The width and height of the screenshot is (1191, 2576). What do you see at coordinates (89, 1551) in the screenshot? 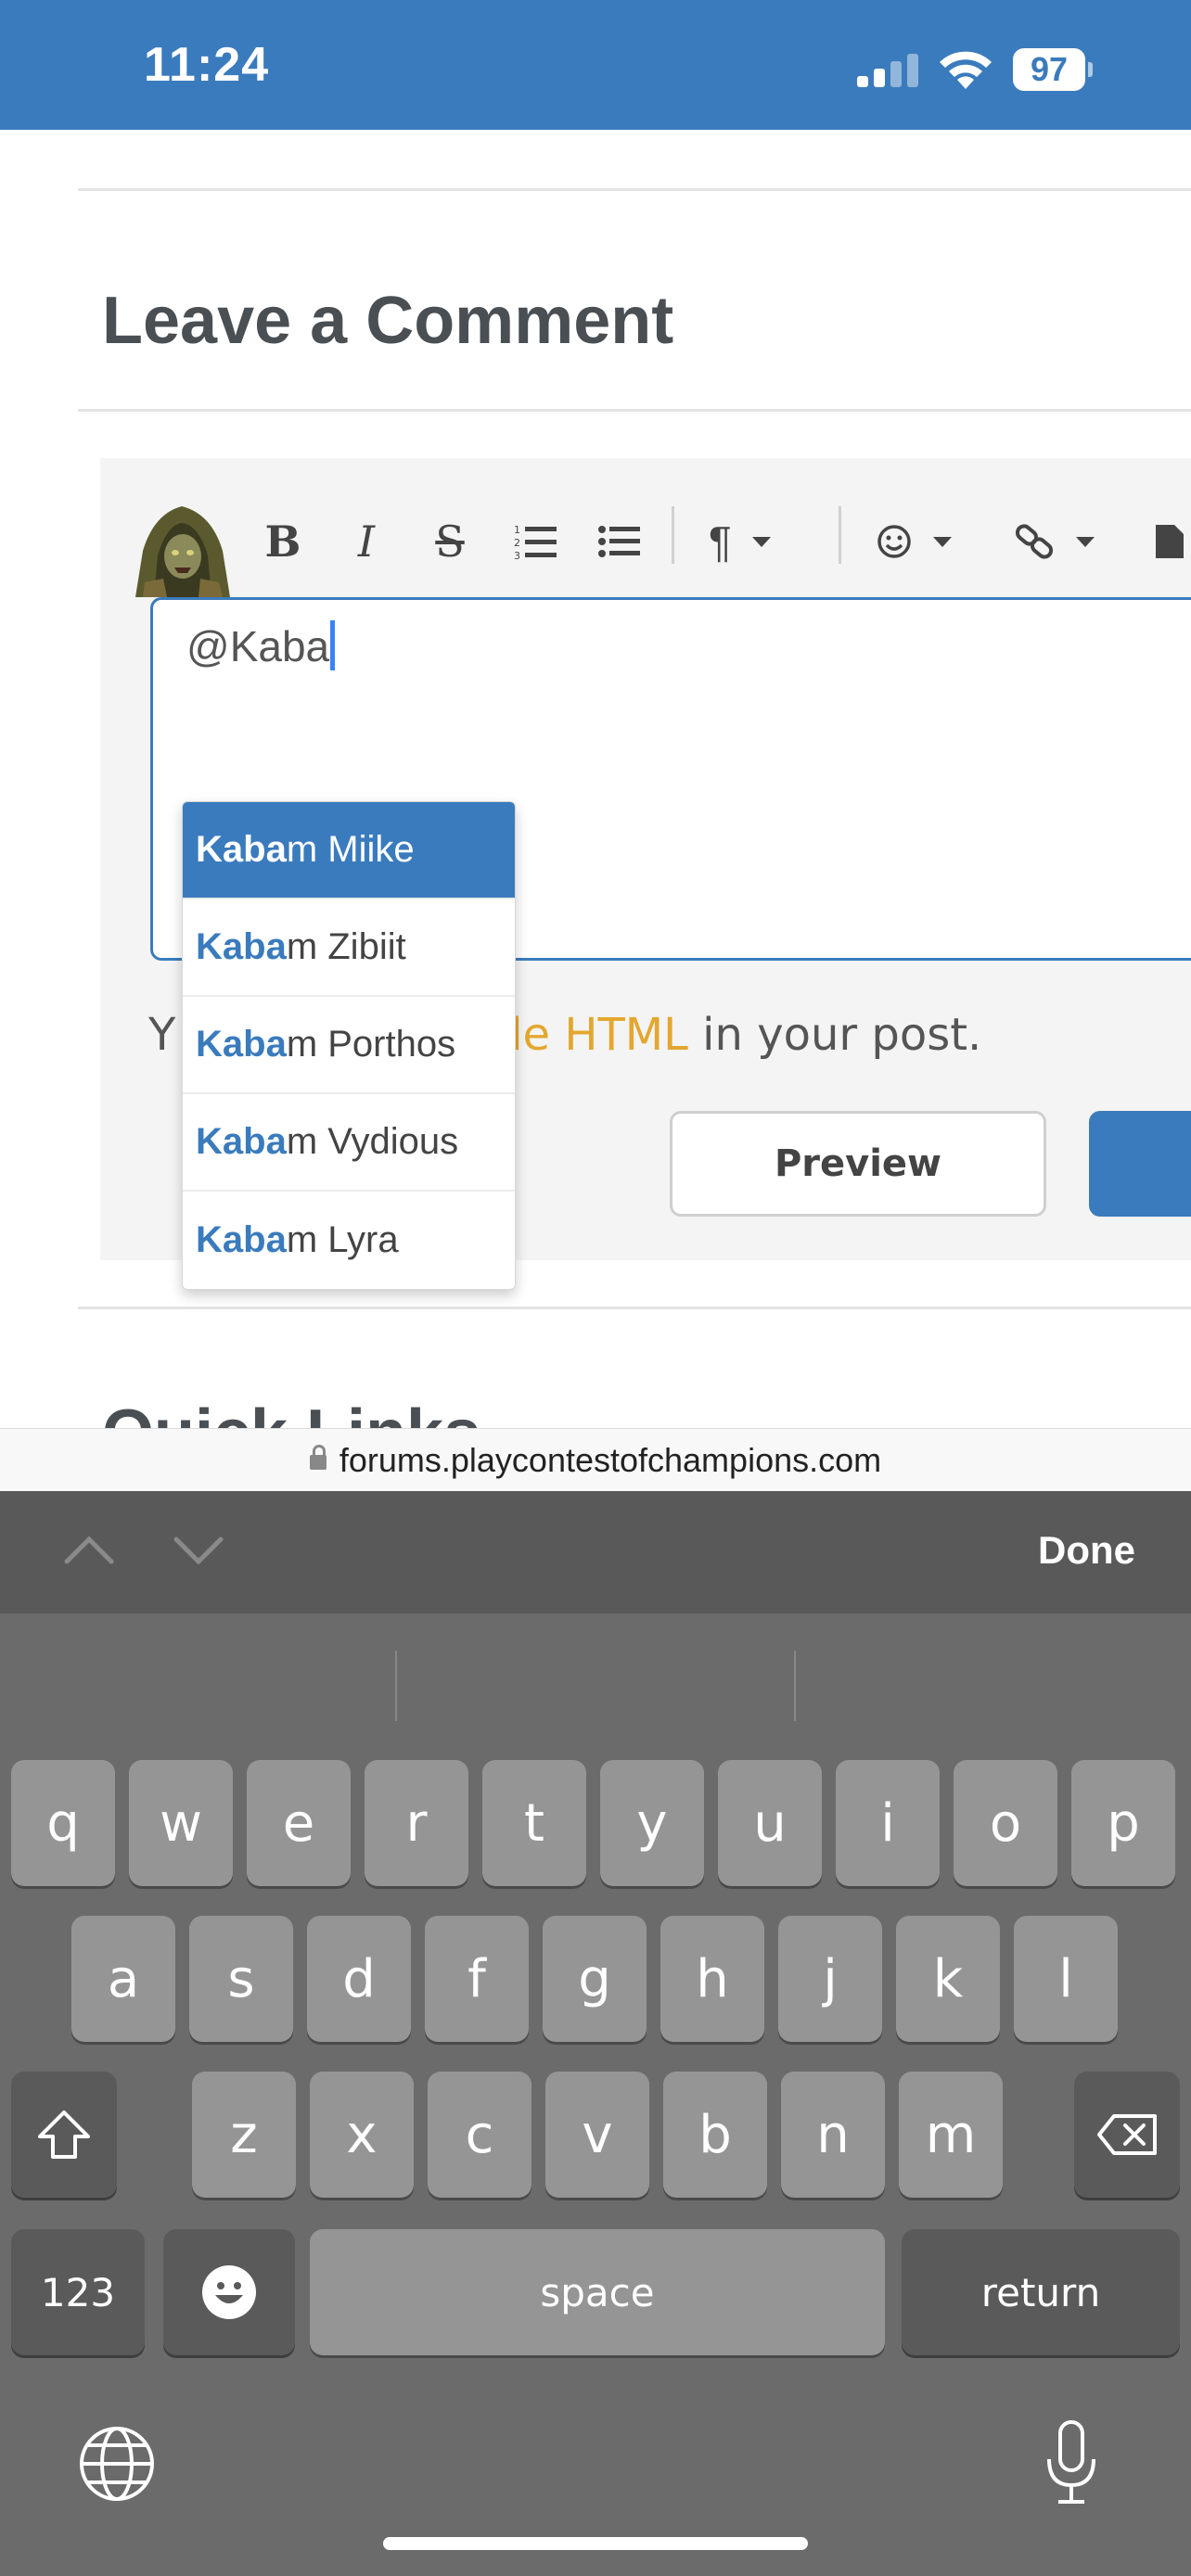
I see `previous-field-icon` at bounding box center [89, 1551].